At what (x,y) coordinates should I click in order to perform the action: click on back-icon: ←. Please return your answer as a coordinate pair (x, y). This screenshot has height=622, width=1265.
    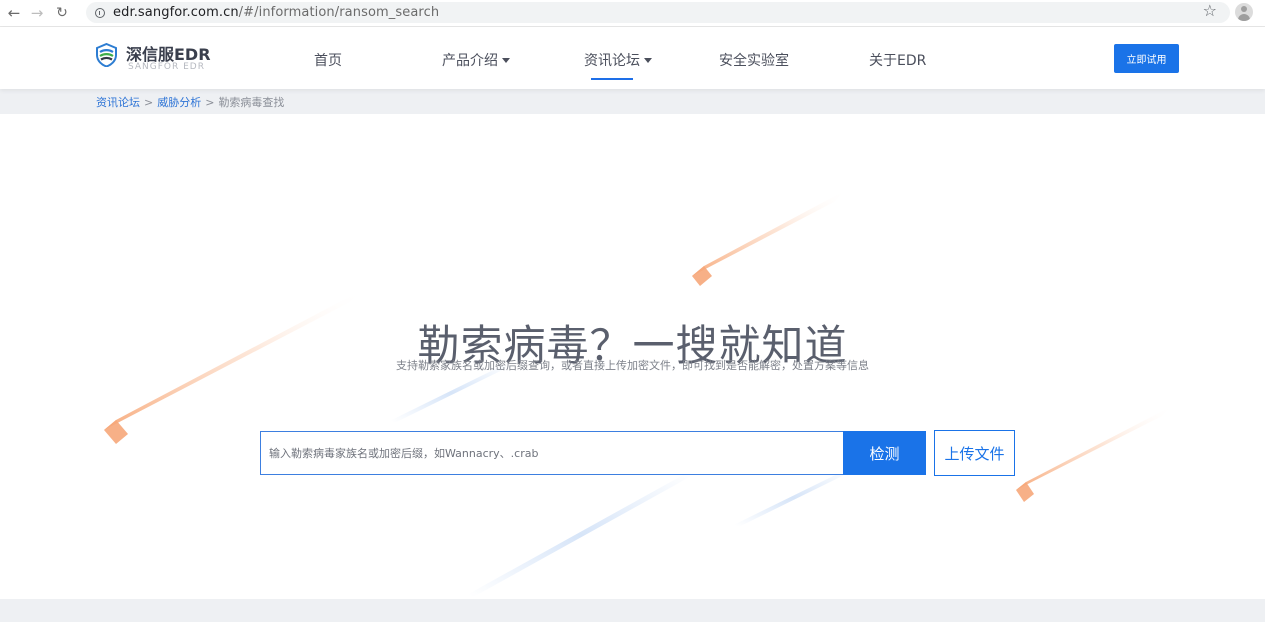
    Looking at the image, I should click on (14, 13).